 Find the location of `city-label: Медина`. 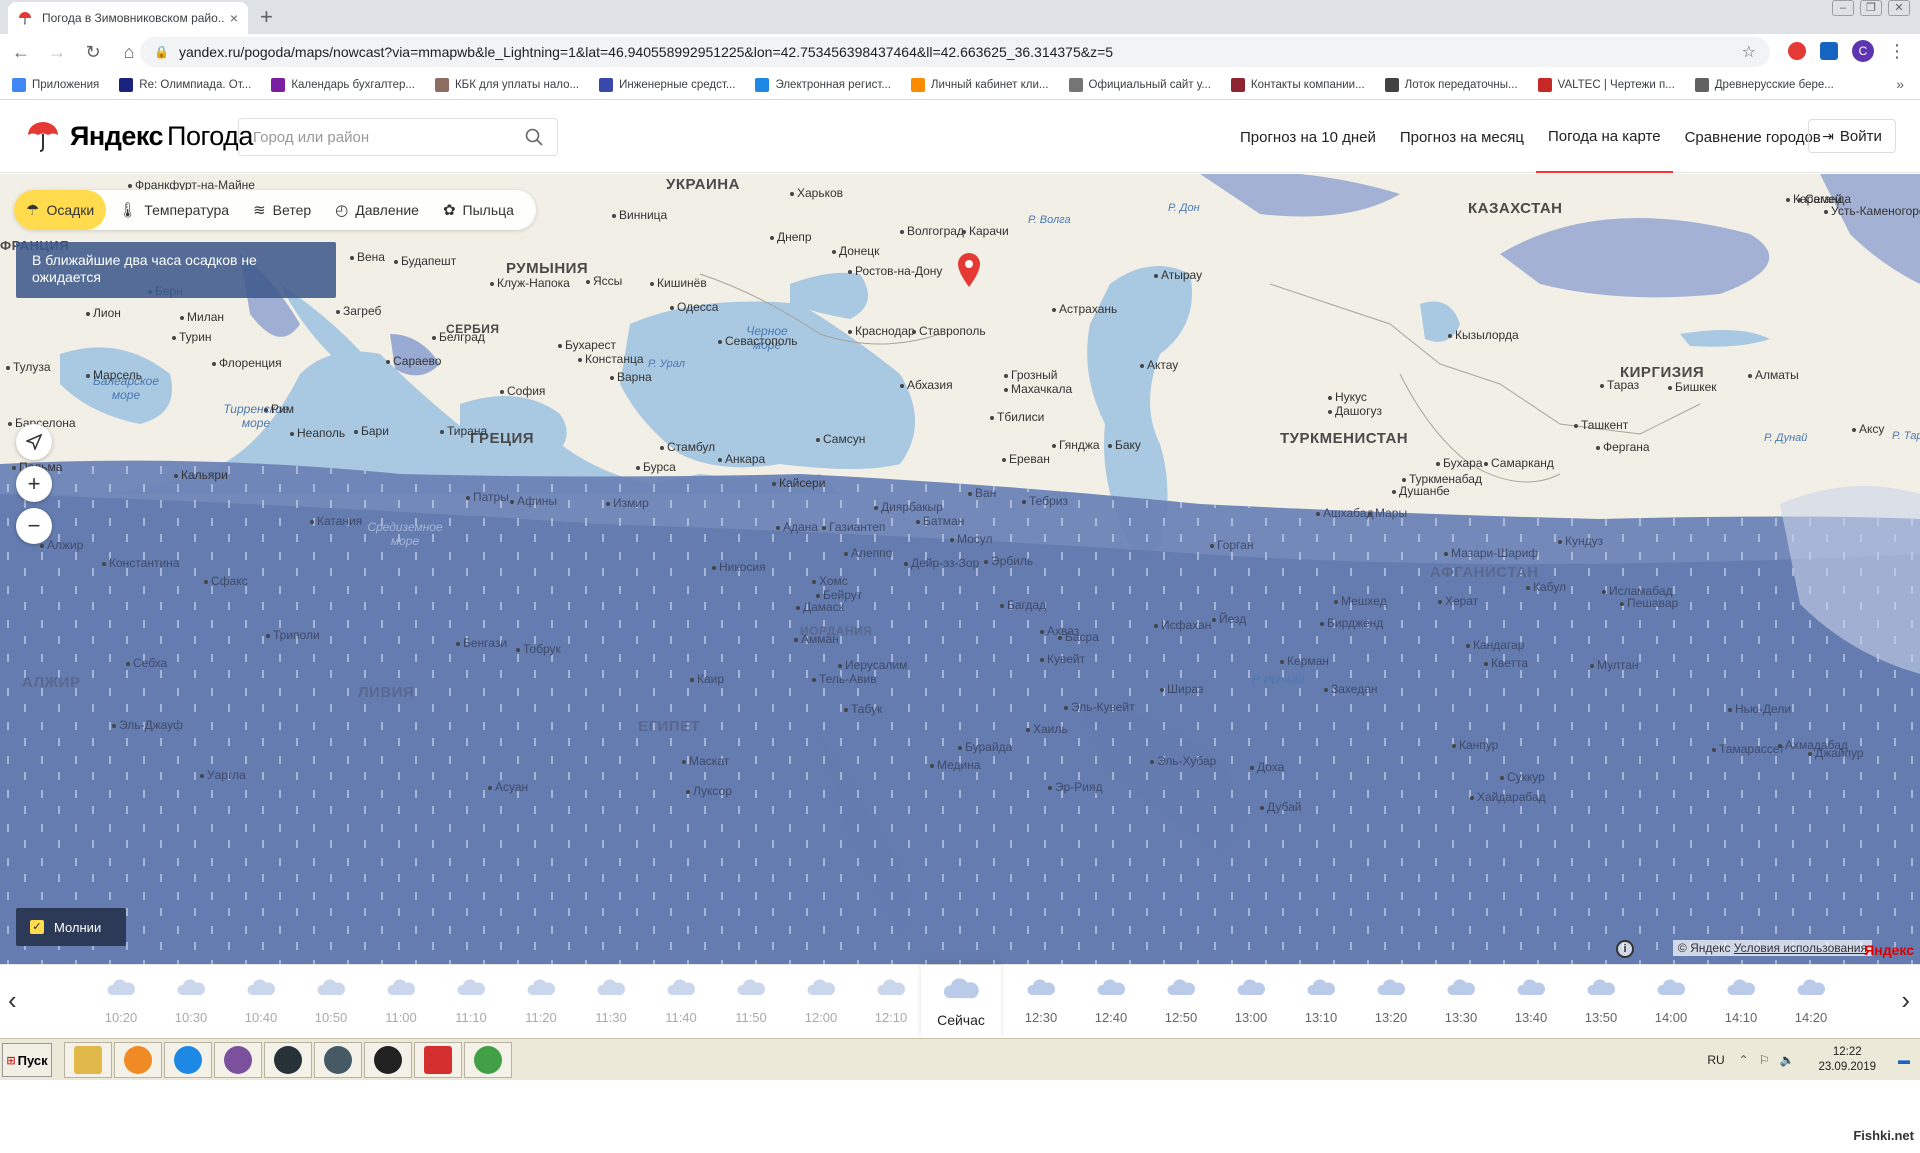

city-label: Медина is located at coordinates (955, 765).